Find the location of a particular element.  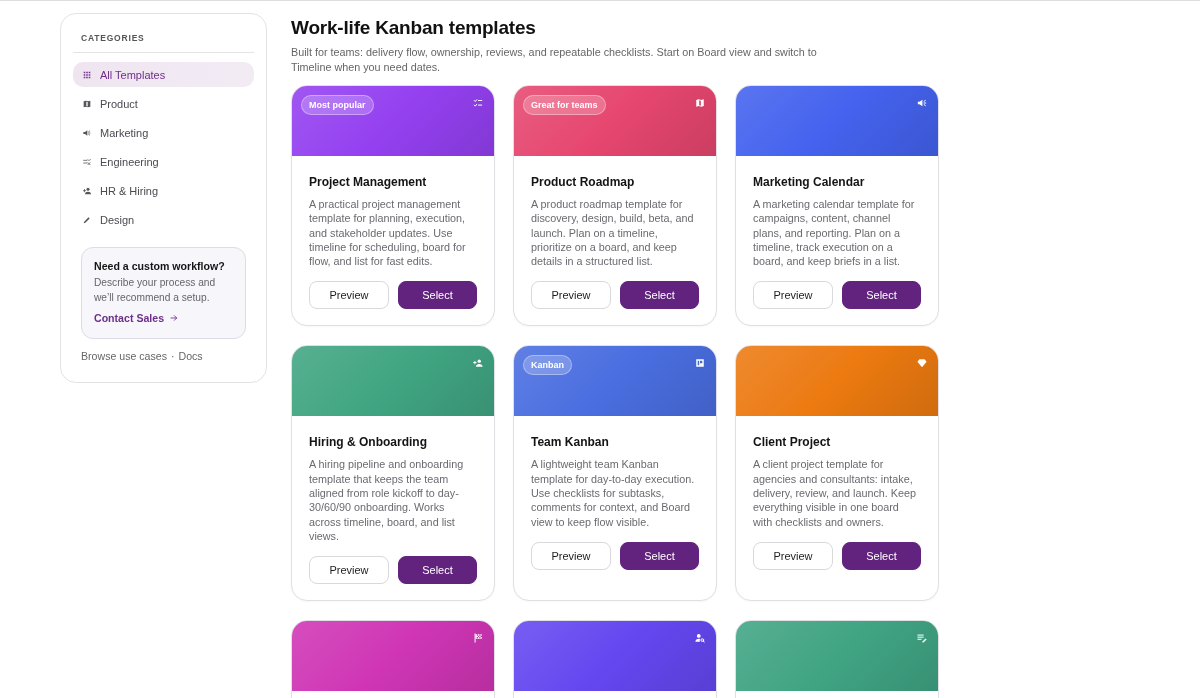

card-title: Marketing Calendar is located at coordinates (809, 182).